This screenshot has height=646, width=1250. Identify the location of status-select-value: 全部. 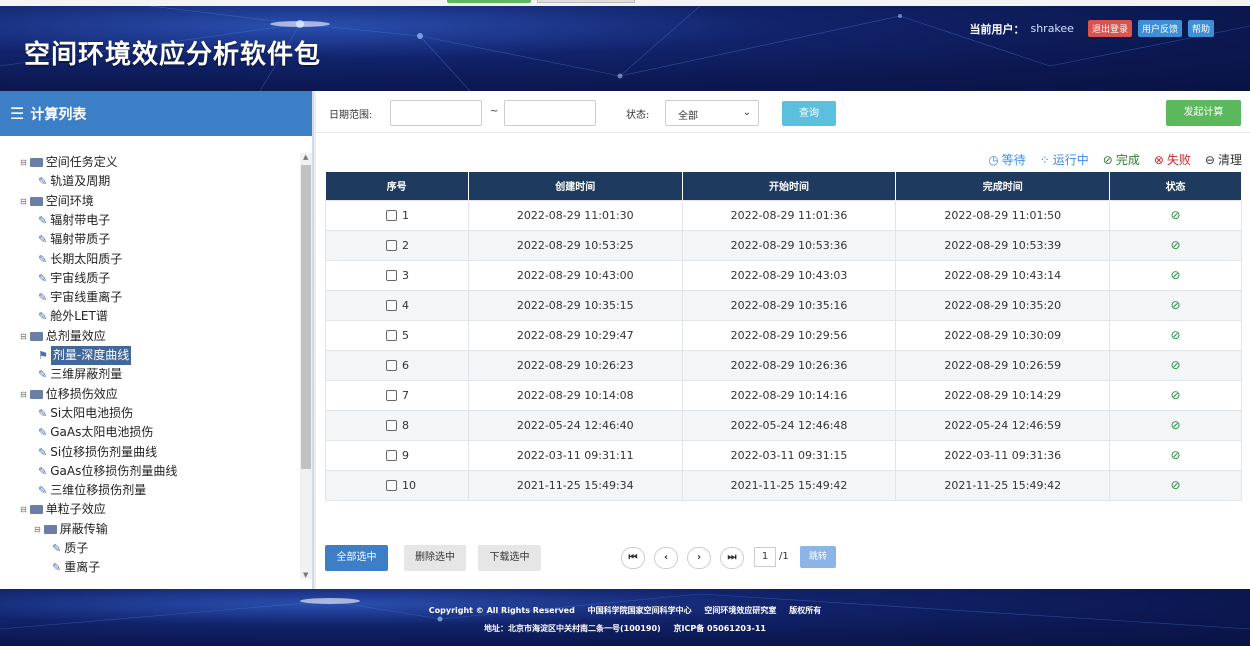
(688, 116).